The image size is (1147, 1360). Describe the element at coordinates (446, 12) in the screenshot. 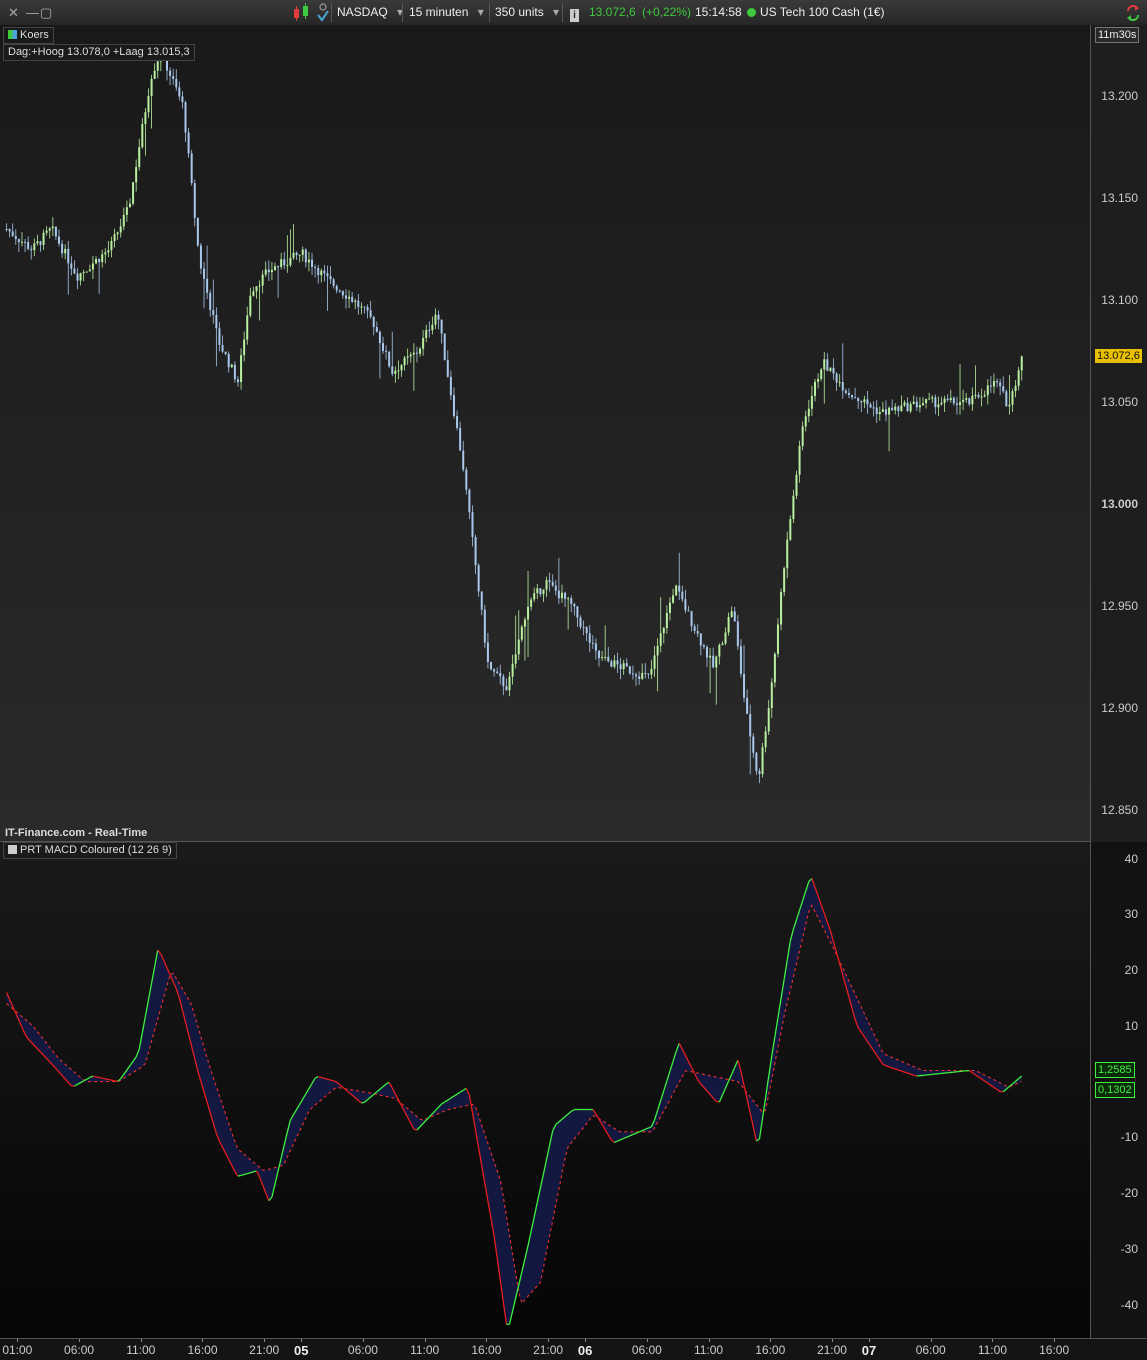

I see `timeframe-select: 15 minuten ▾` at that location.